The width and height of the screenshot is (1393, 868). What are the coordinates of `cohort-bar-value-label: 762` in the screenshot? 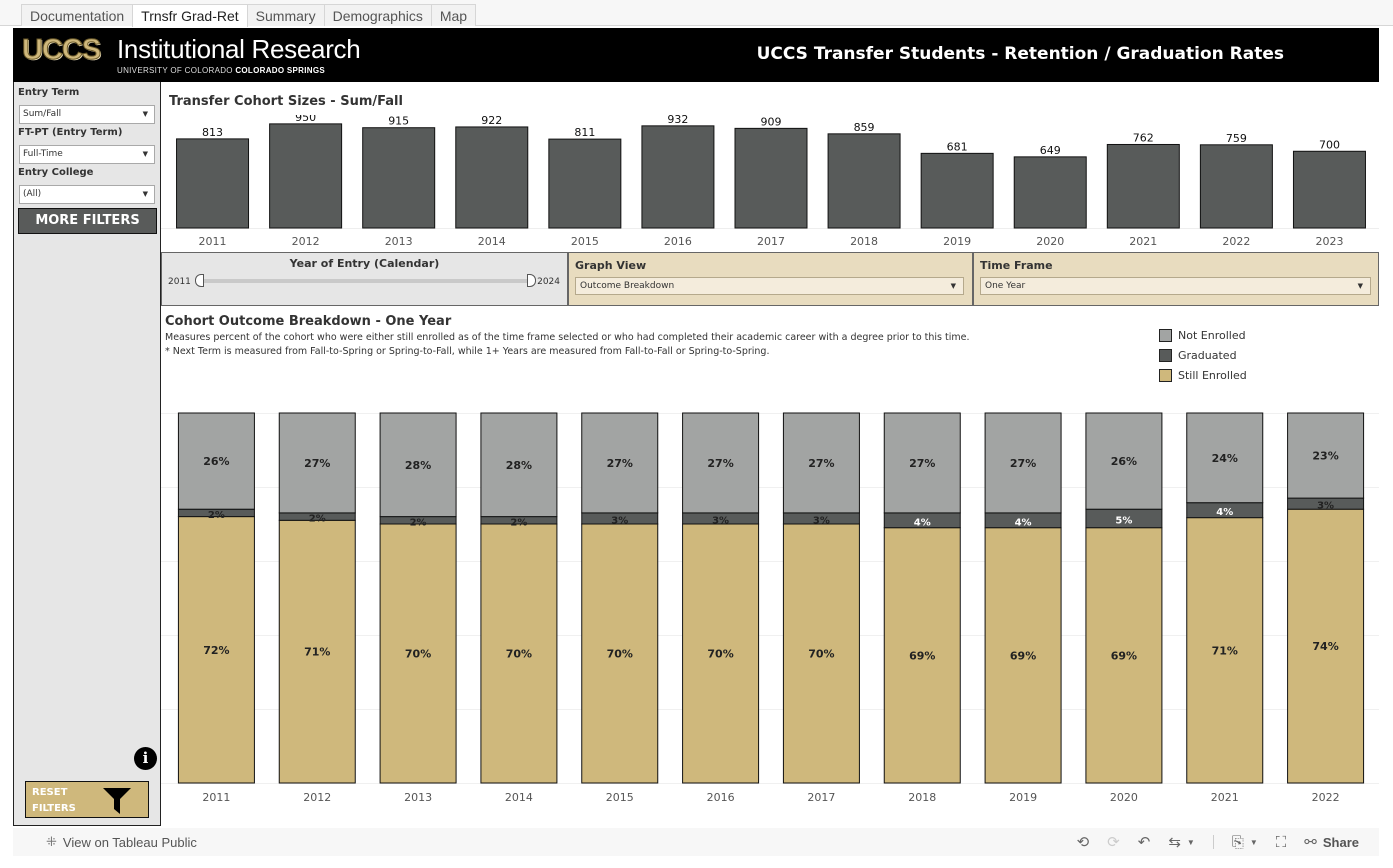 It's located at (1143, 137).